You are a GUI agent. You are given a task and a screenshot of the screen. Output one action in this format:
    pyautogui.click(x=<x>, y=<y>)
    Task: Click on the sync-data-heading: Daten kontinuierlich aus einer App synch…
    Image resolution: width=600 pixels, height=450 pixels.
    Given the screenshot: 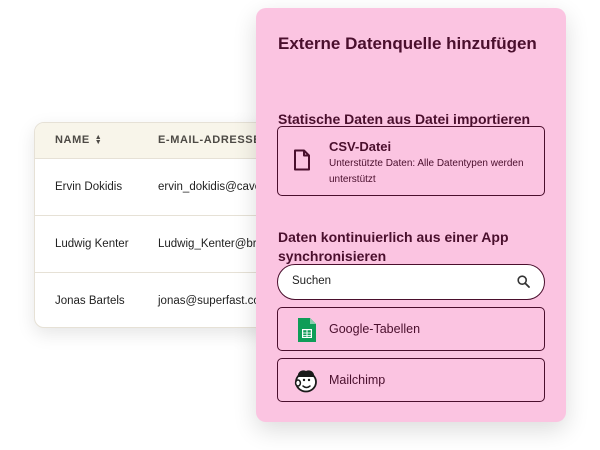 What is the action you would take?
    pyautogui.click(x=393, y=246)
    